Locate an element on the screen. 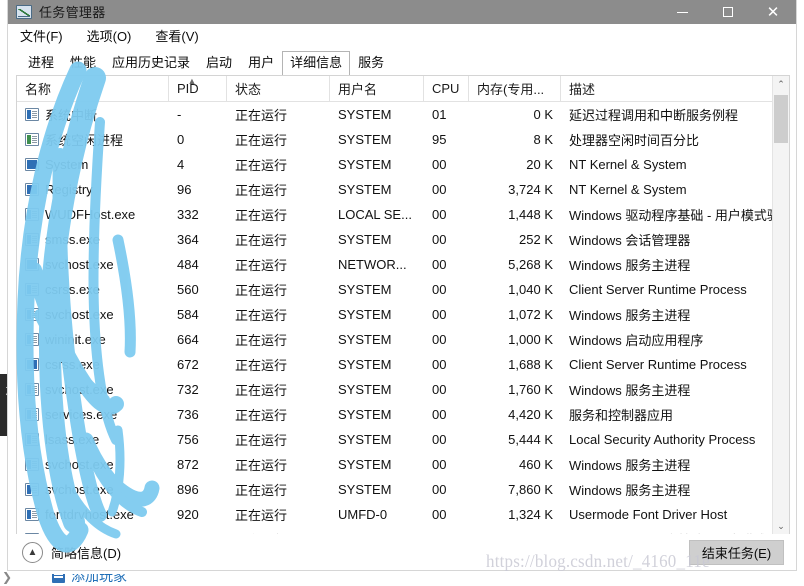 The image size is (804, 586). process-name-label: csrss.exe is located at coordinates (72, 289).